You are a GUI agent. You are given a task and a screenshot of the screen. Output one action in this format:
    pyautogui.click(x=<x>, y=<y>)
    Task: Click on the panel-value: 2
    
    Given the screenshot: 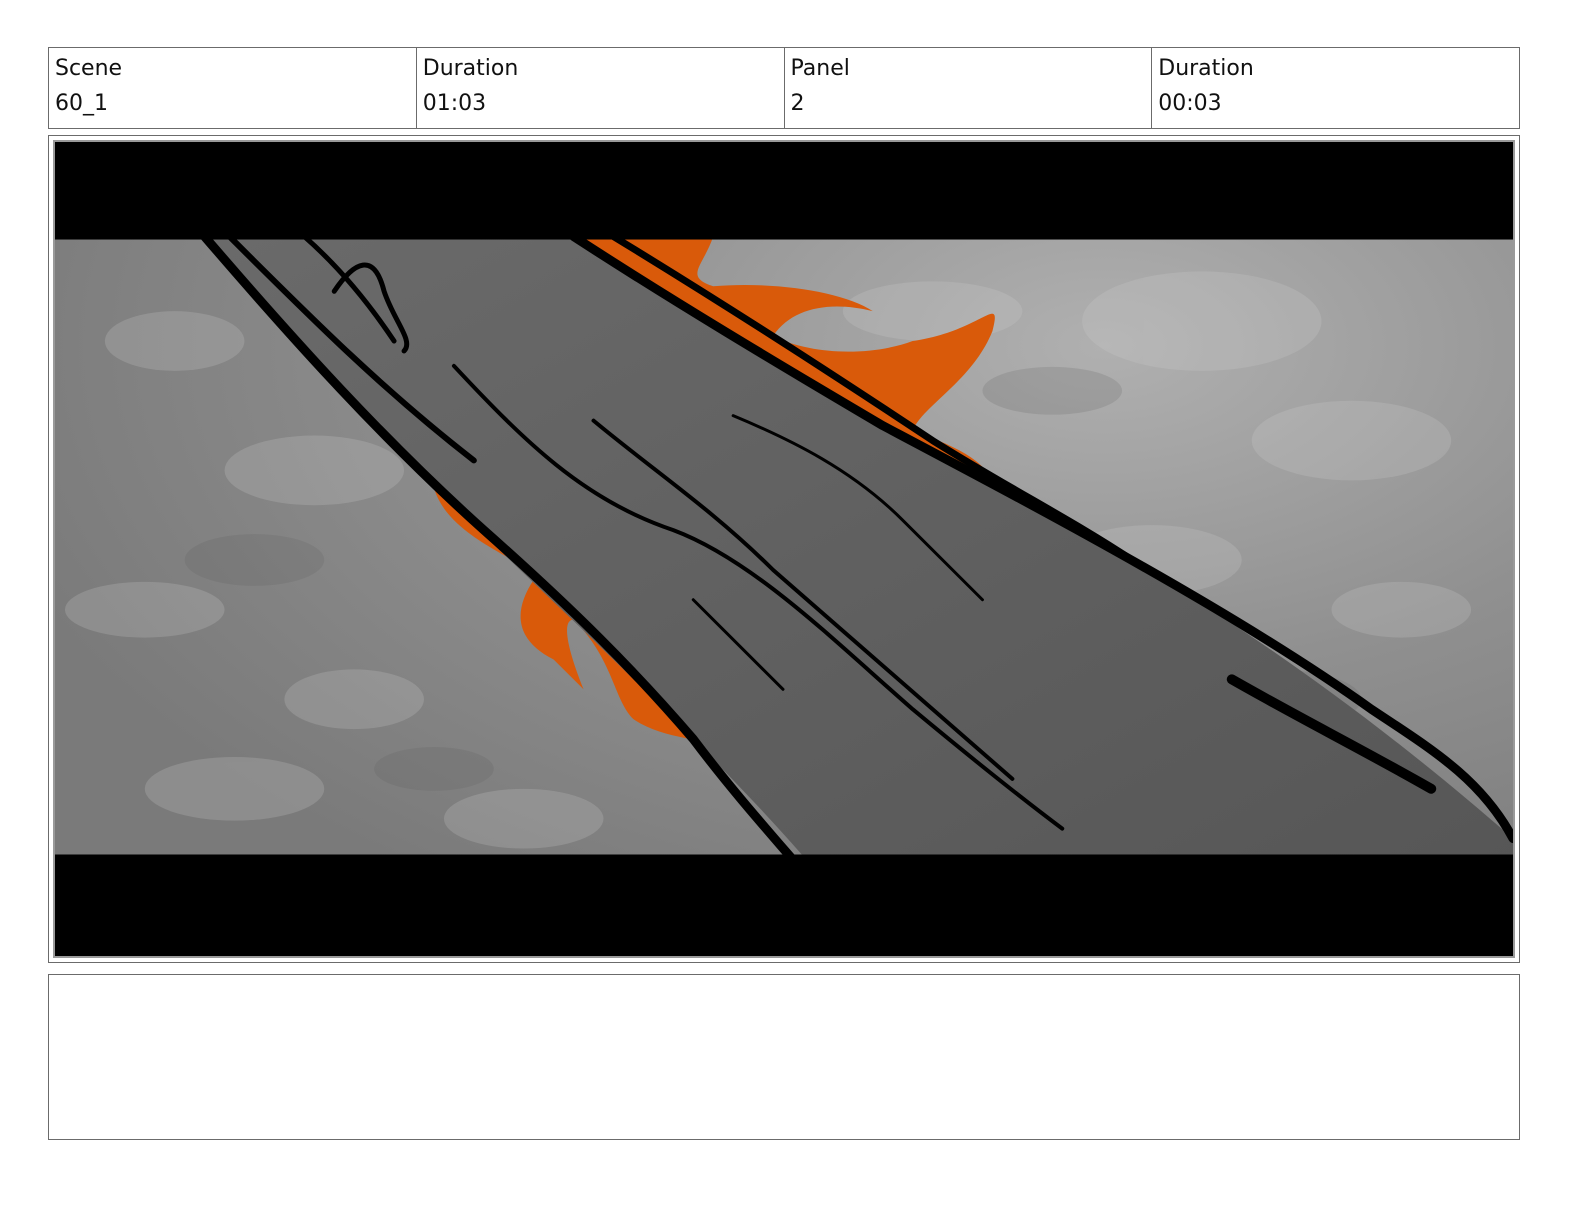 What is the action you would take?
    pyautogui.click(x=797, y=103)
    